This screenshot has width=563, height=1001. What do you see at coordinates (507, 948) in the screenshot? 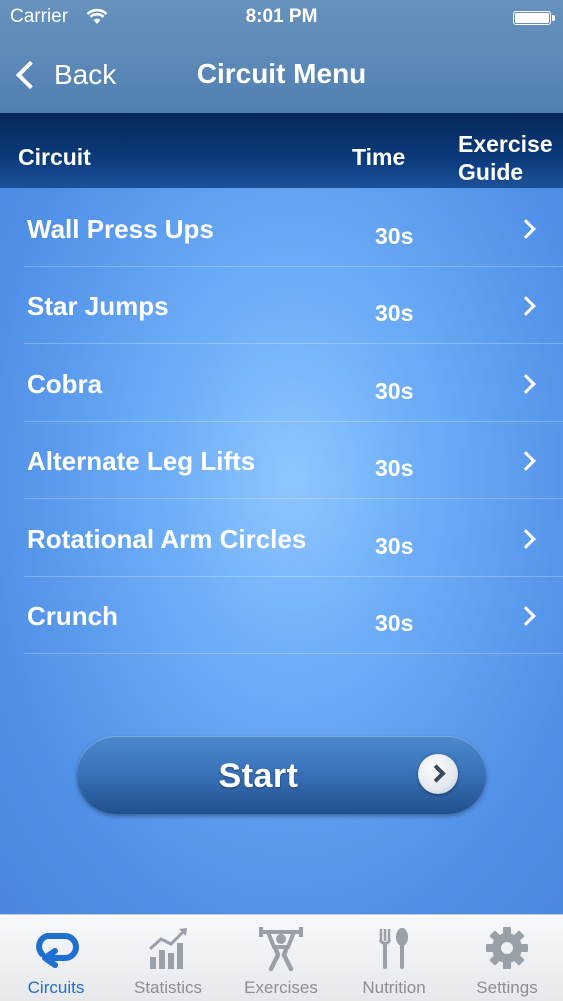
I see `settings-icon` at bounding box center [507, 948].